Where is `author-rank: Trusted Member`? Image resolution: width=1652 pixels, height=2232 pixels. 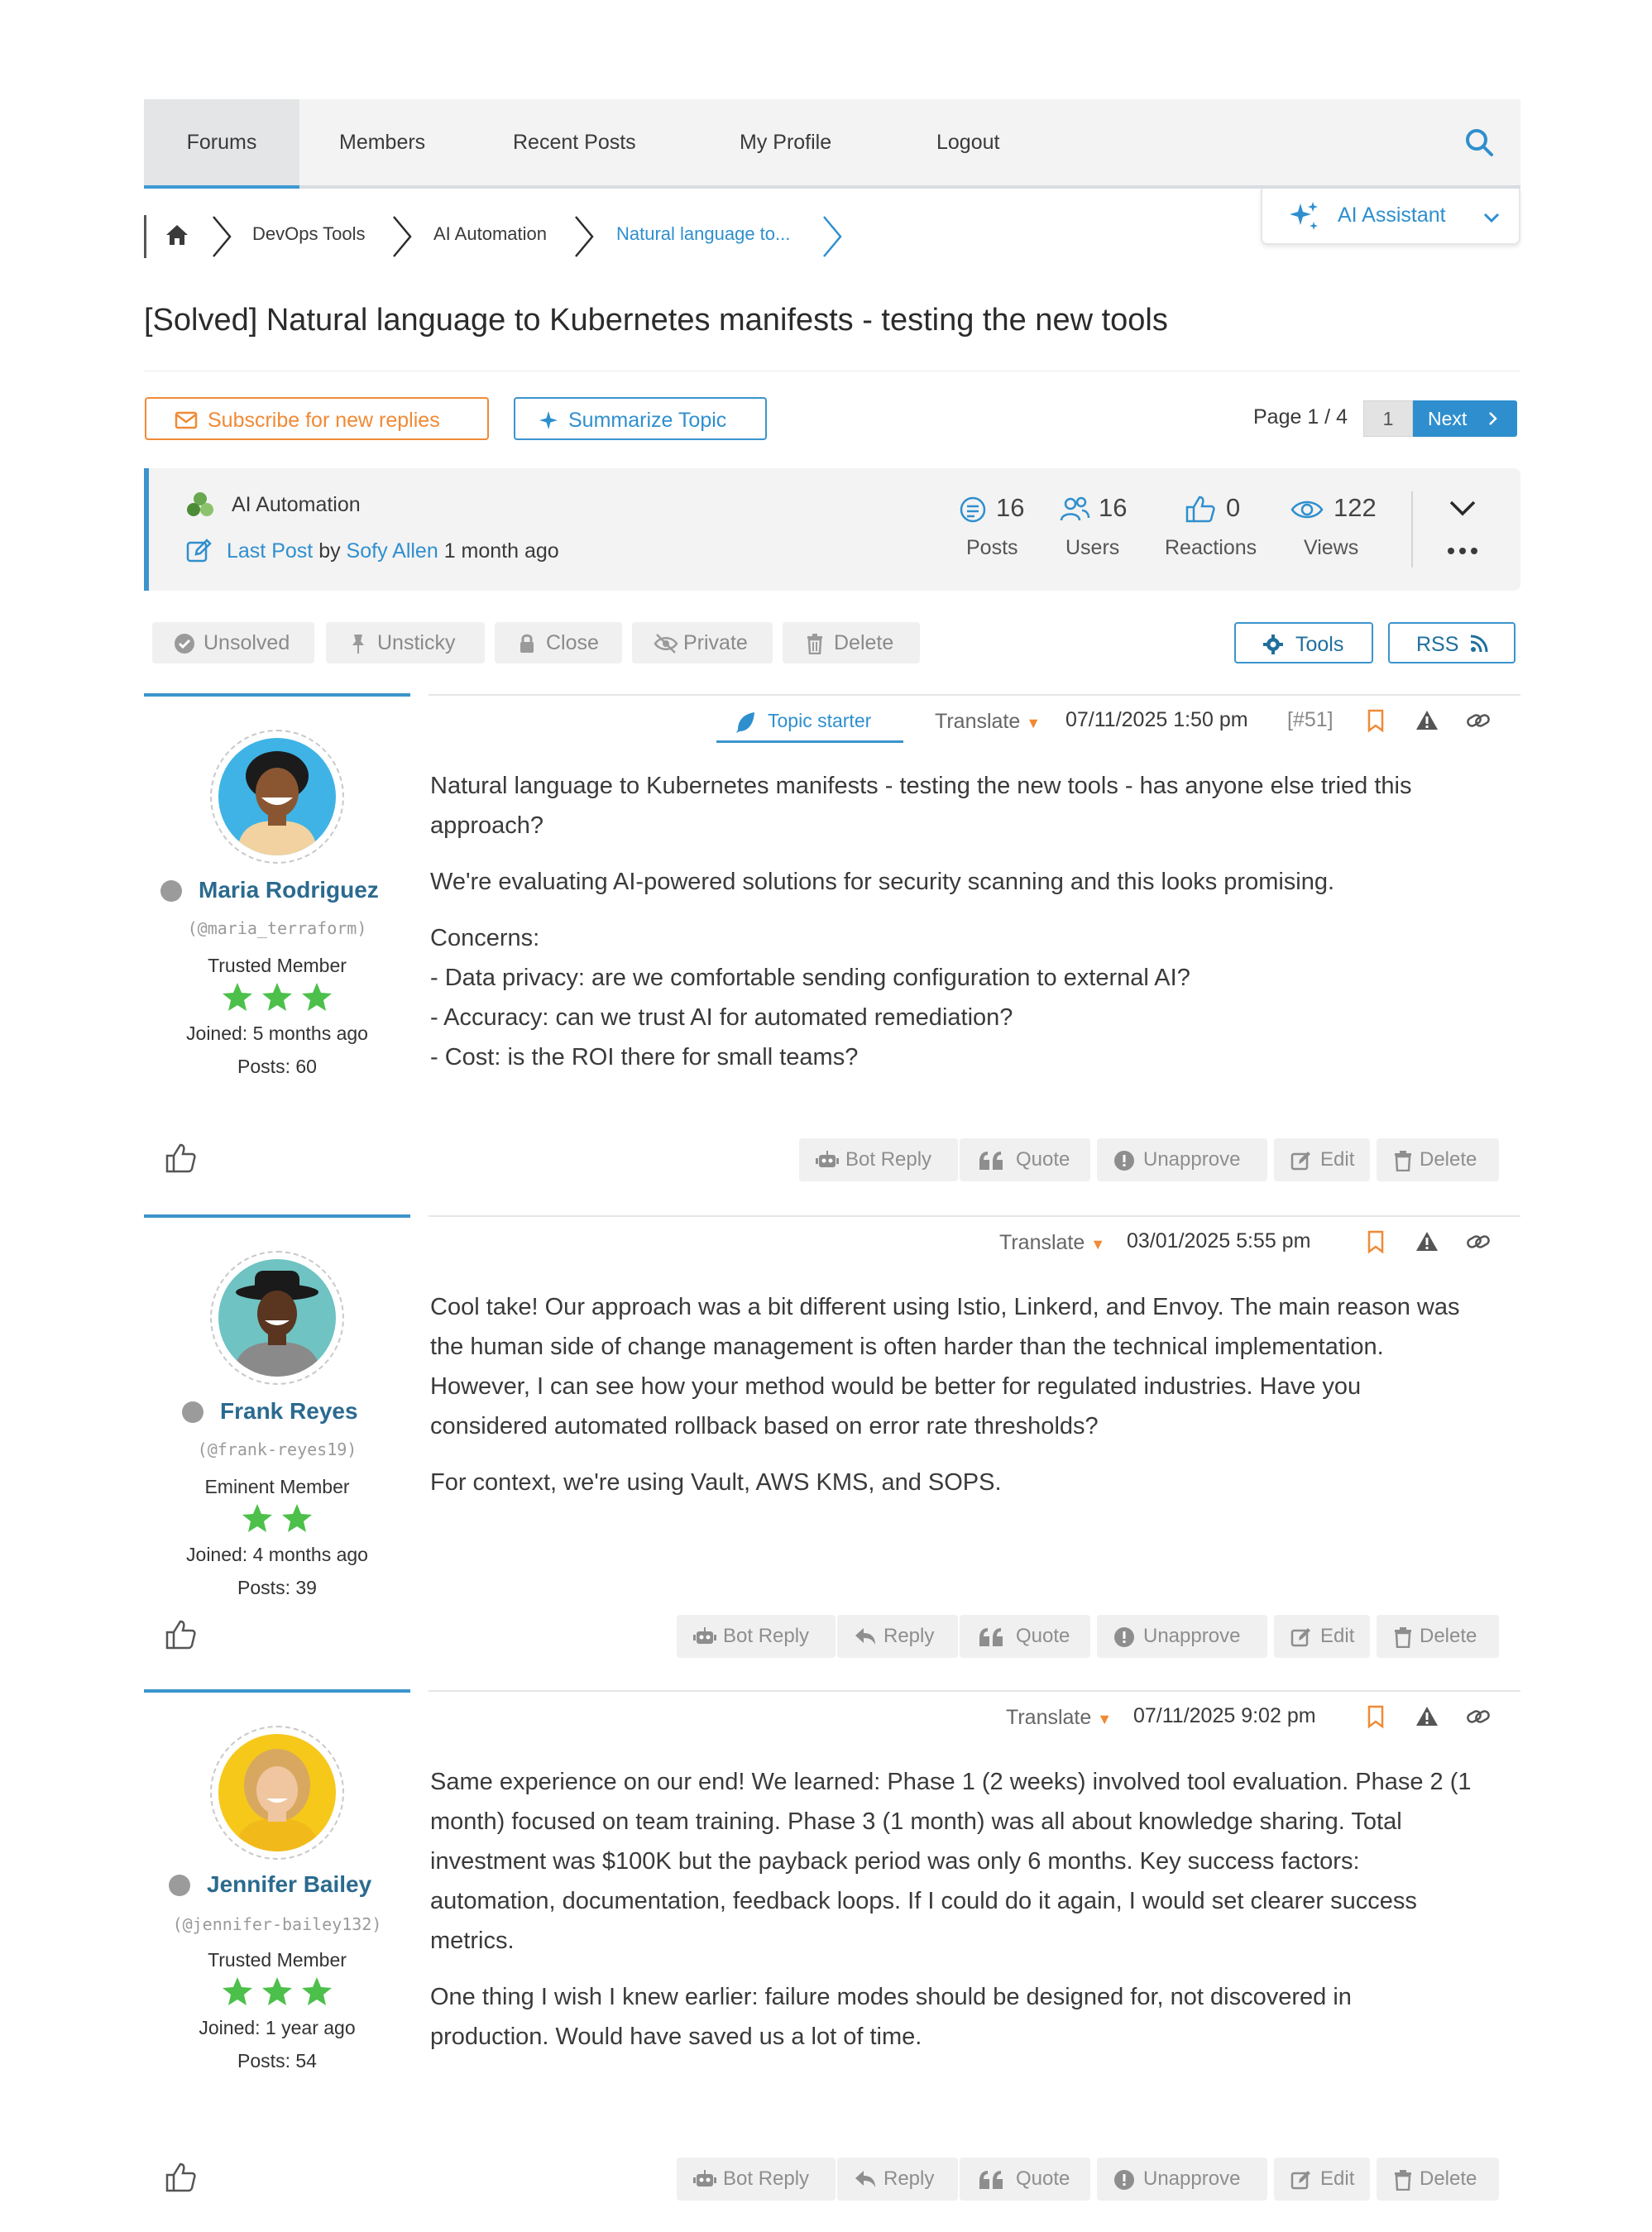 author-rank: Trusted Member is located at coordinates (277, 1960).